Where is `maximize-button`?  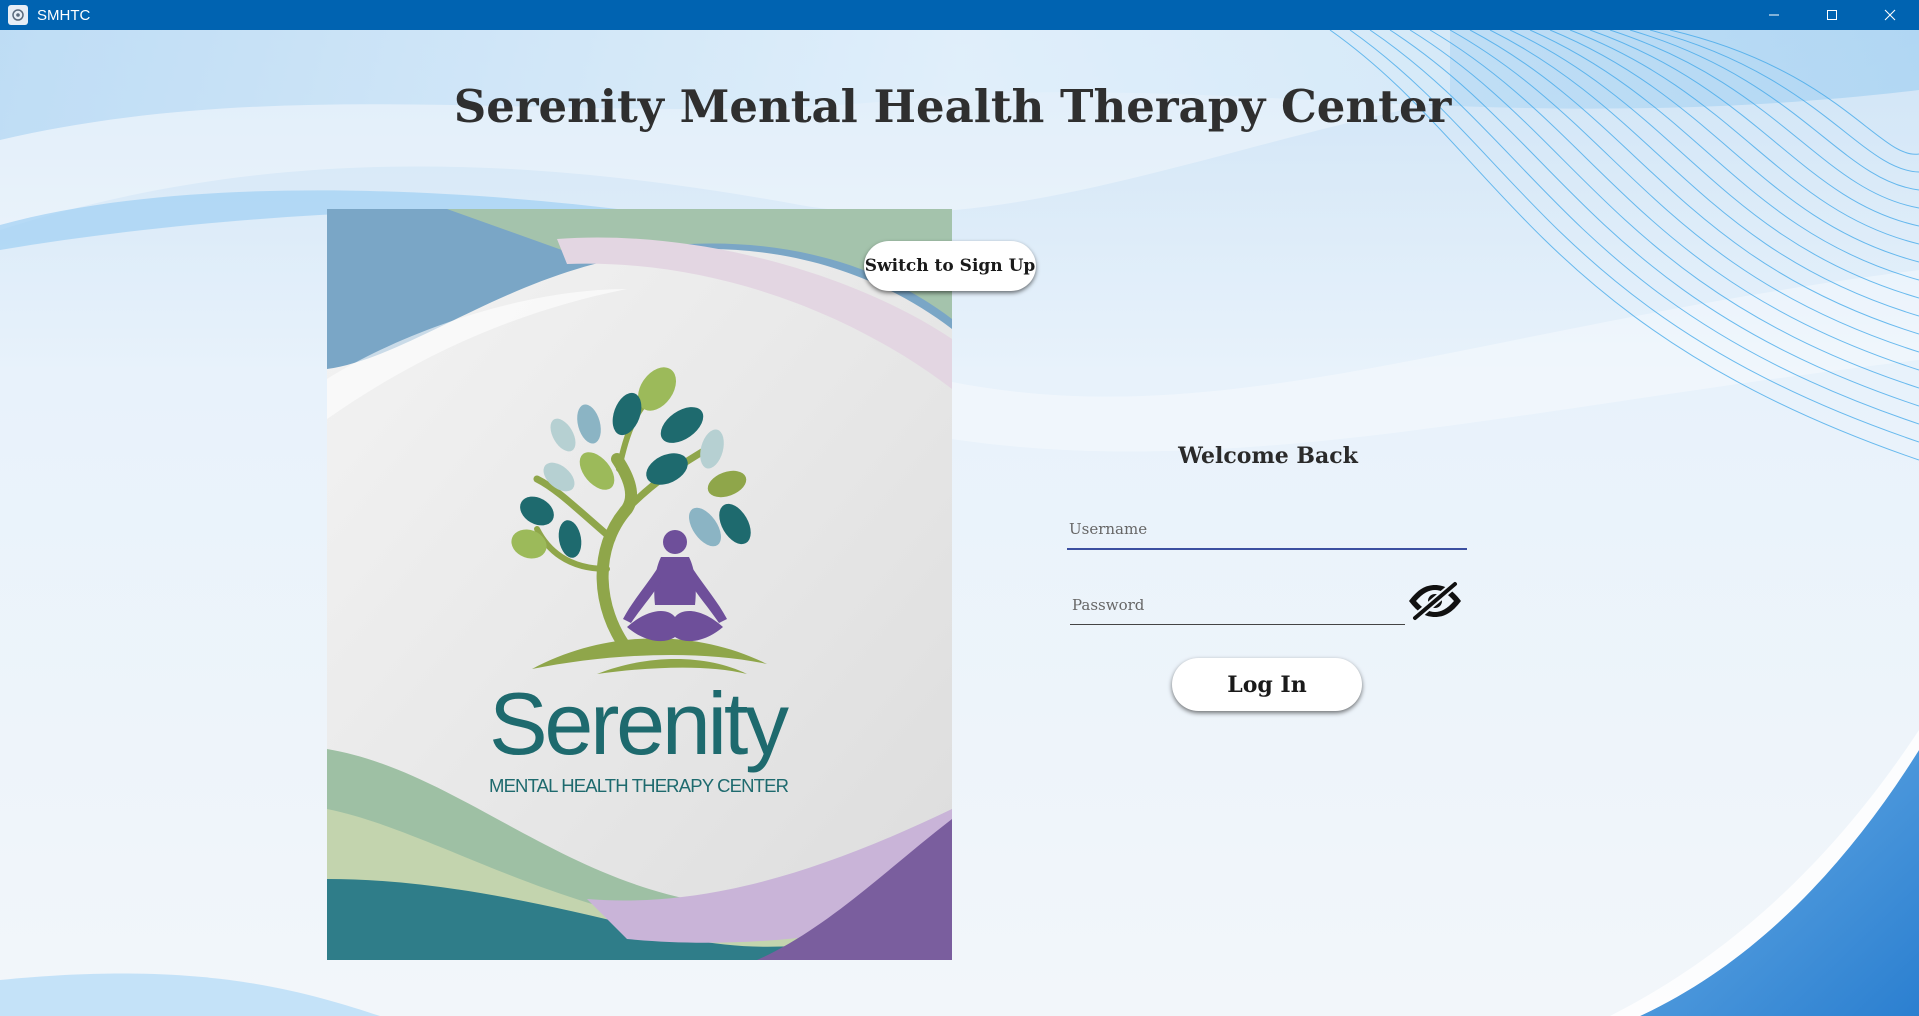 maximize-button is located at coordinates (1832, 15).